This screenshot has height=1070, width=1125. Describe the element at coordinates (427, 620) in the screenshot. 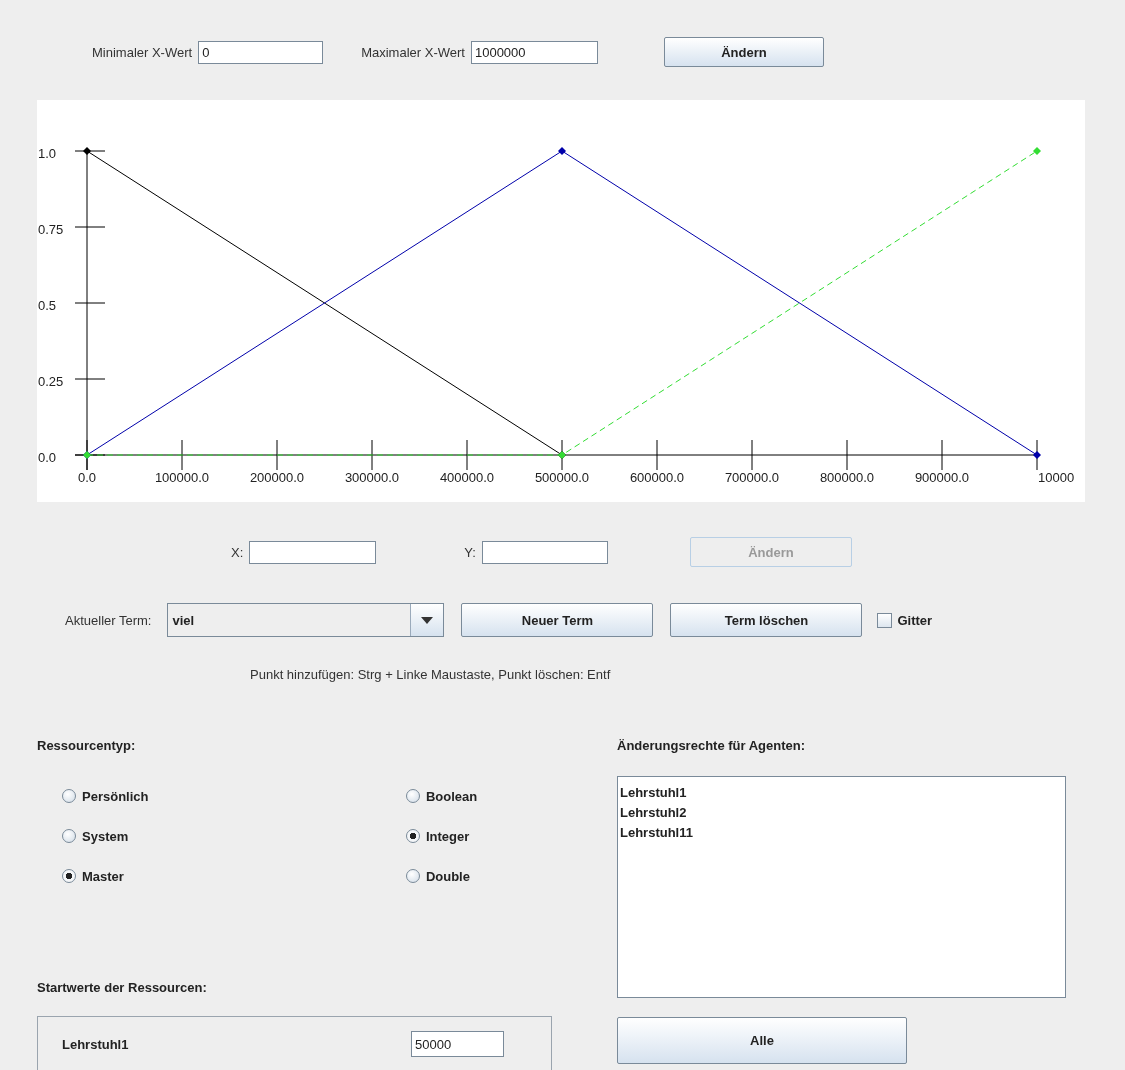

I see `dropdown-arrow-icon` at that location.